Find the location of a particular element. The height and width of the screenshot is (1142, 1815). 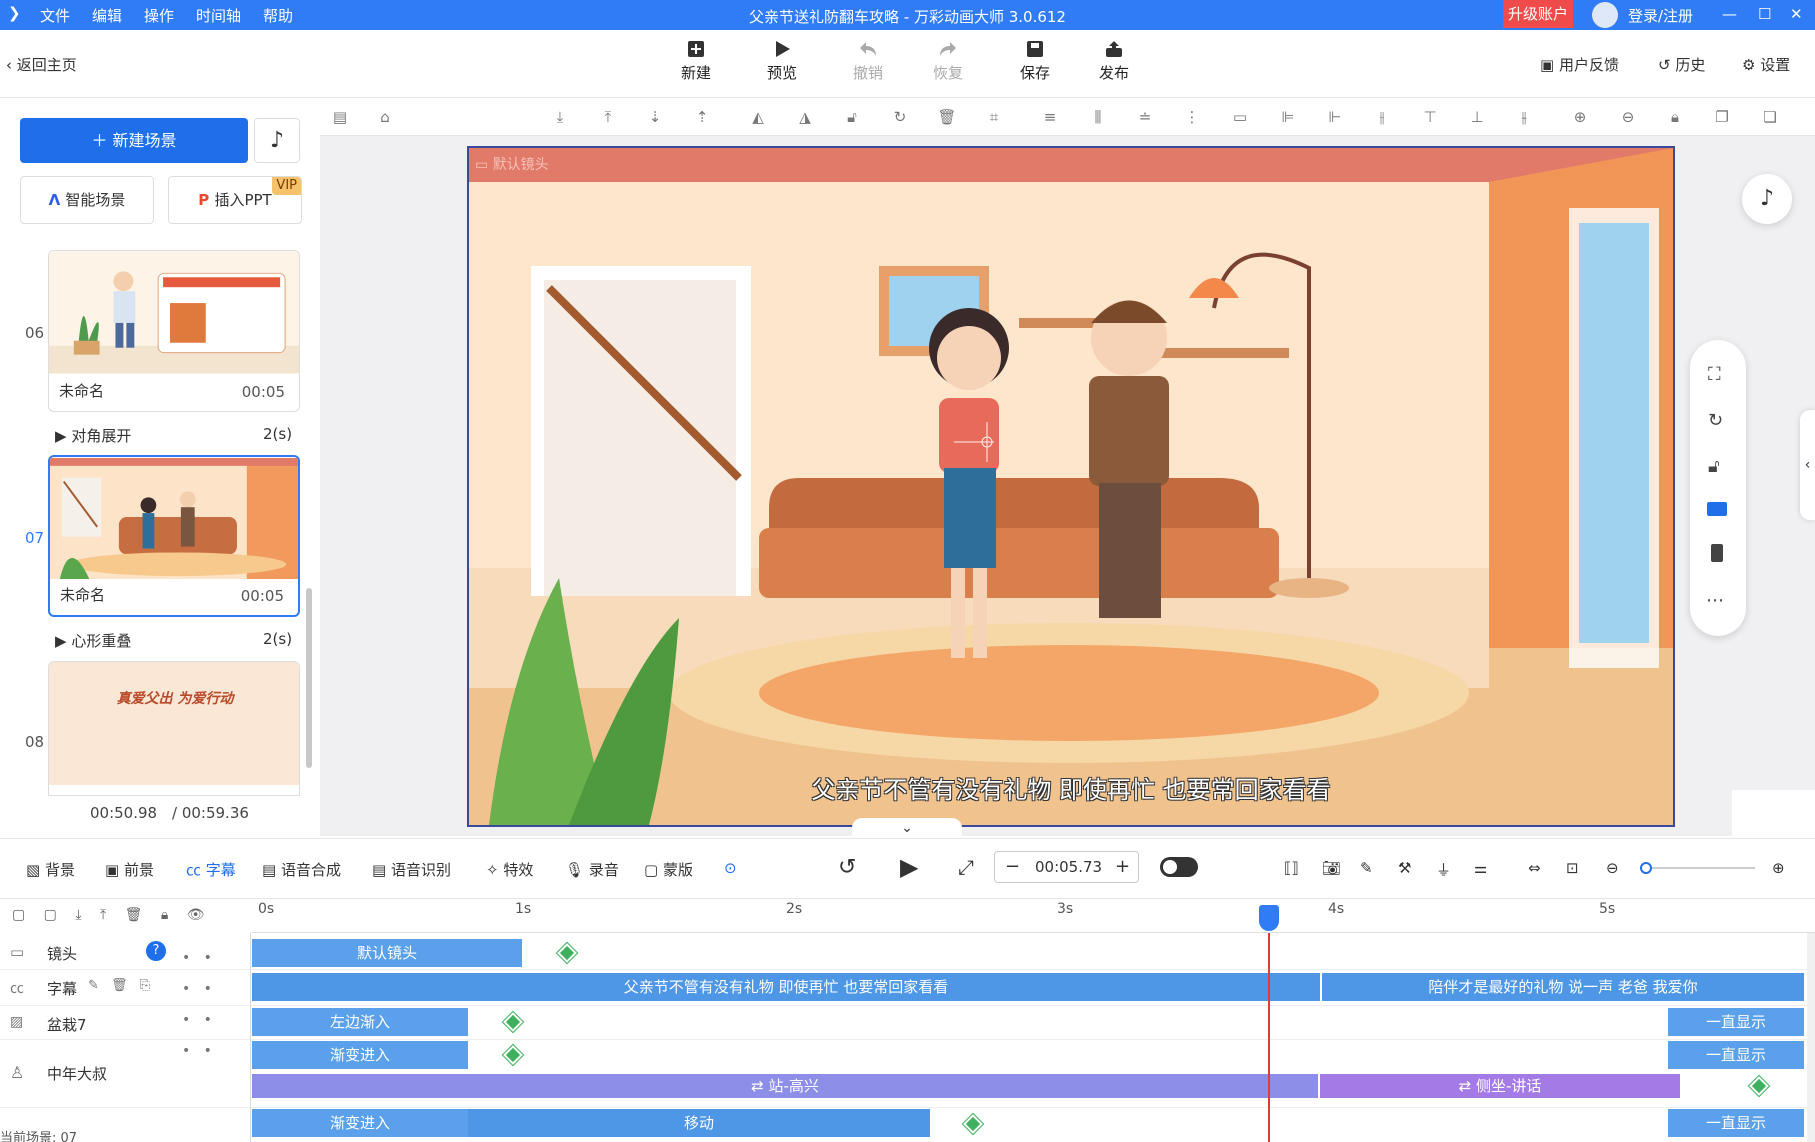

track-dots: • • • • • • • • is located at coordinates (197, 1005).